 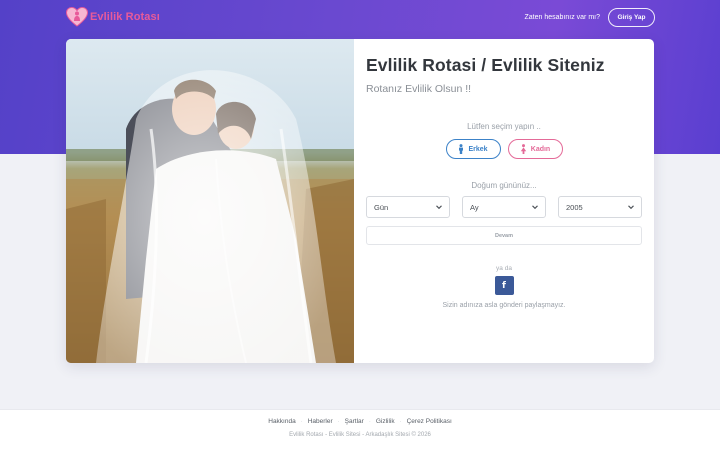 I want to click on continue-button: Devam, so click(x=504, y=235).